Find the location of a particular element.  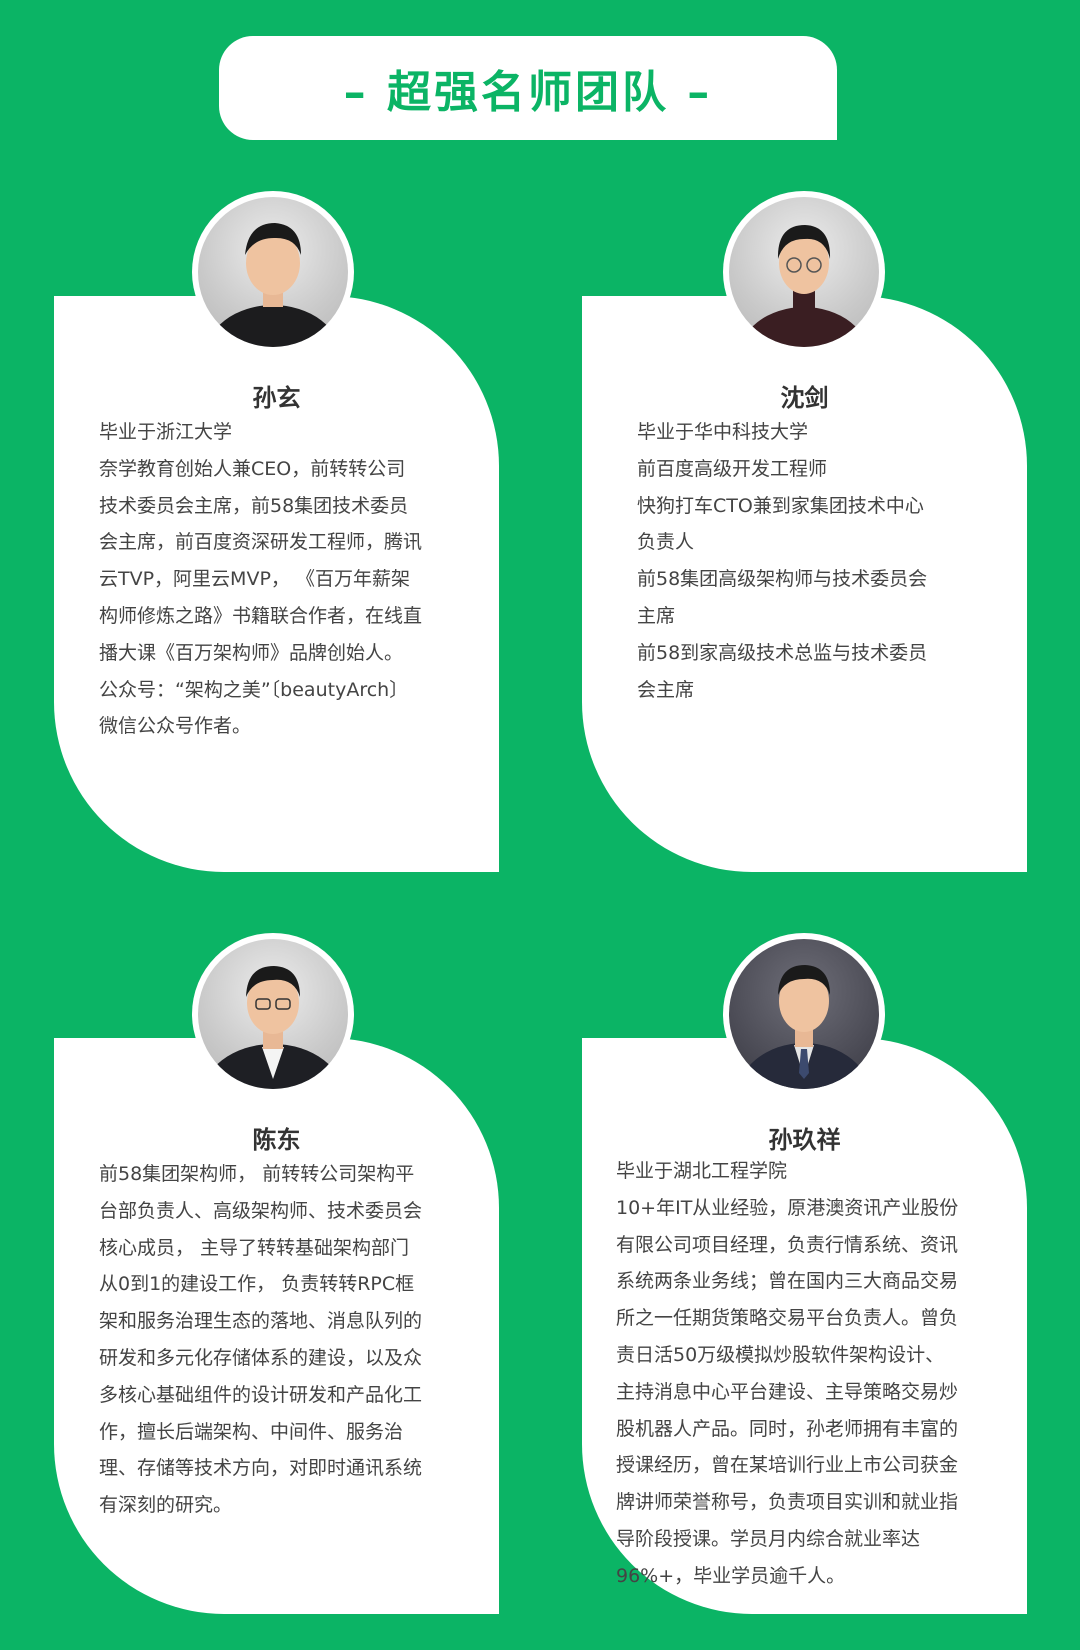

bio-line: 主持消息中心平台建设、主导策略交易炒 is located at coordinates (787, 1391).